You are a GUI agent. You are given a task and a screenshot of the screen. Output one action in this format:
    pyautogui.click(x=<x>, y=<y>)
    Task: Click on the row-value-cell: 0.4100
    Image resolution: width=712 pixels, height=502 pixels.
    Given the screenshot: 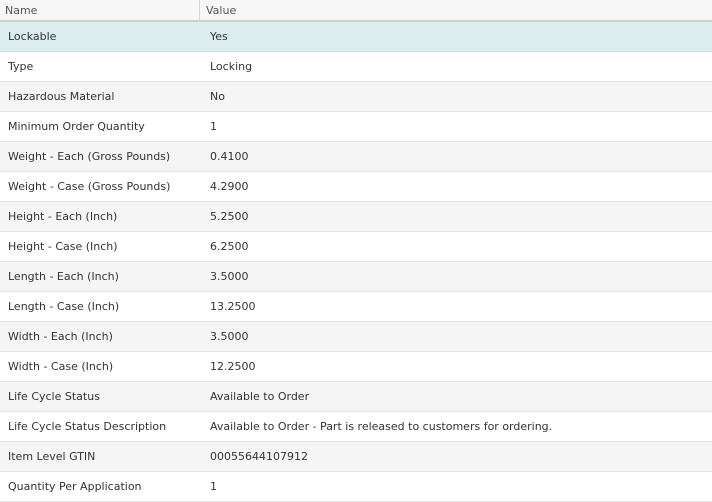 What is the action you would take?
    pyautogui.click(x=229, y=156)
    